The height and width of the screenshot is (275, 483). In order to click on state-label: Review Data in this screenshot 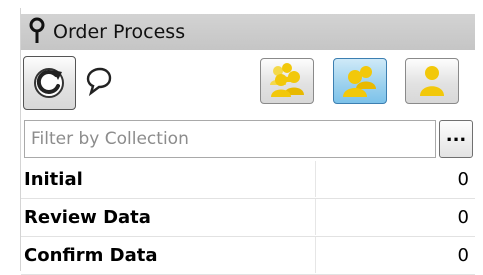, I will do `click(87, 217)`.